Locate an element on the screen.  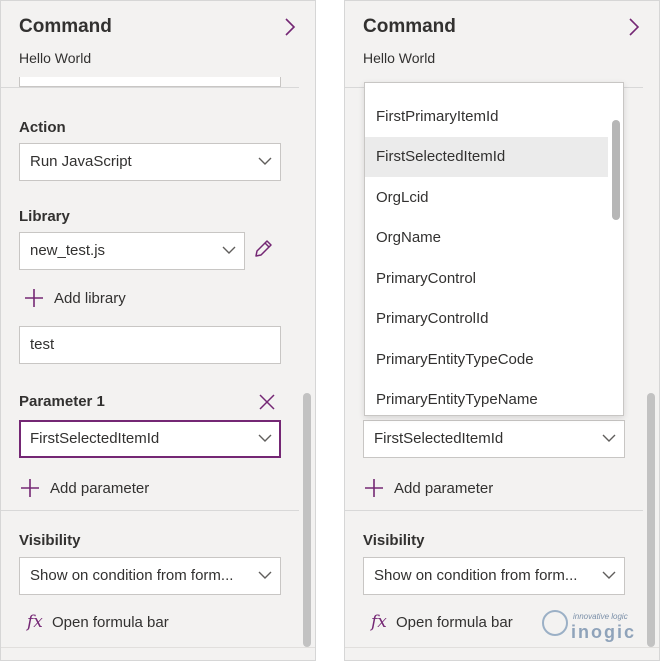
listbox-option: FirstPrimaryItemId is located at coordinates (486, 117).